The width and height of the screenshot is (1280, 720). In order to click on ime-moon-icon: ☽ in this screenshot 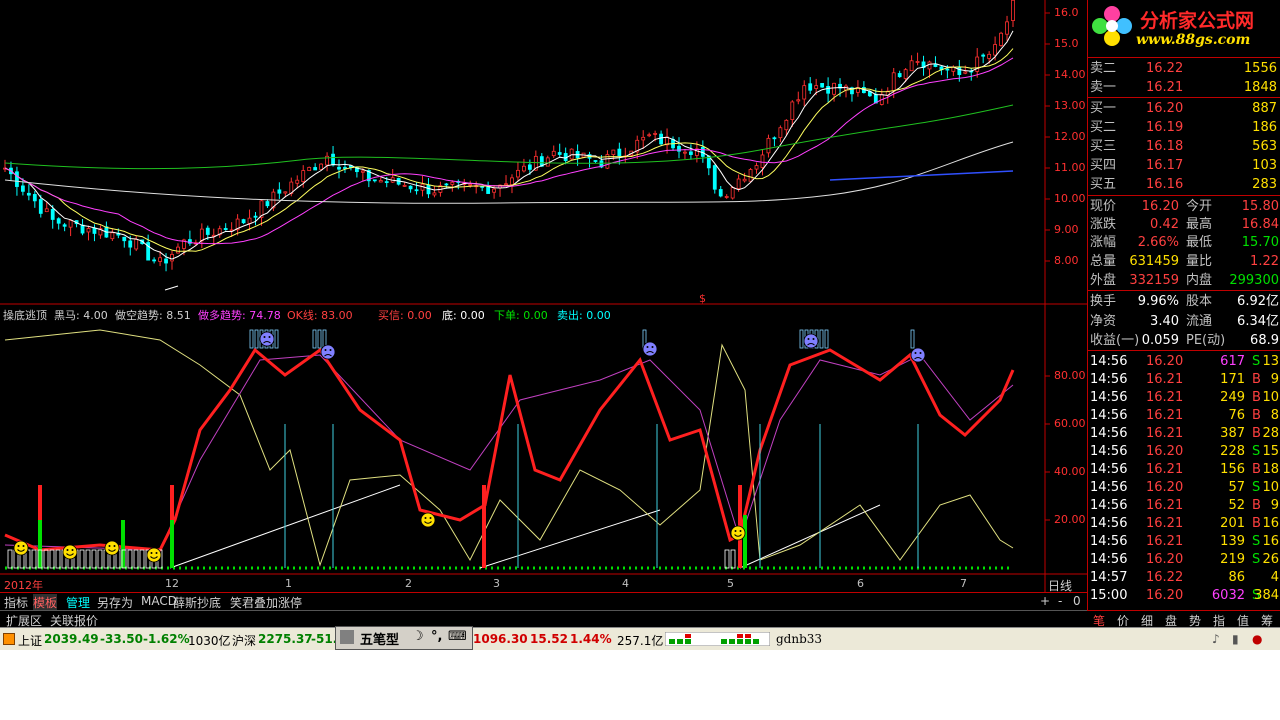, I will do `click(418, 636)`.